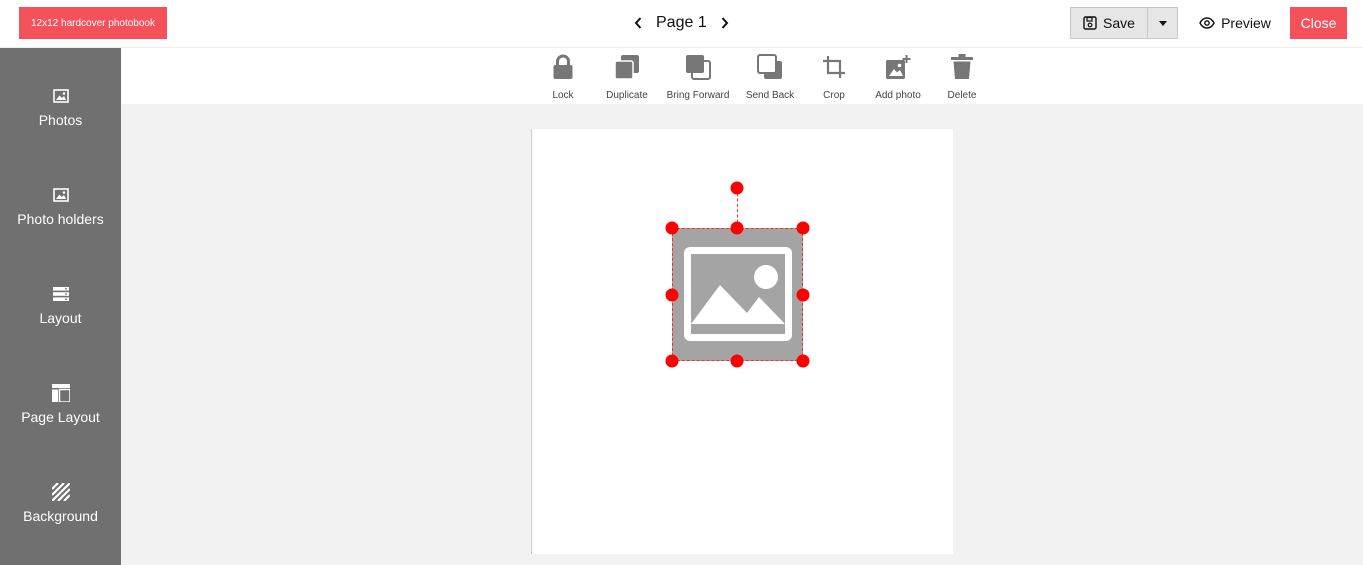 The image size is (1363, 565). Describe the element at coordinates (627, 67) in the screenshot. I see `duplicate-icon` at that location.